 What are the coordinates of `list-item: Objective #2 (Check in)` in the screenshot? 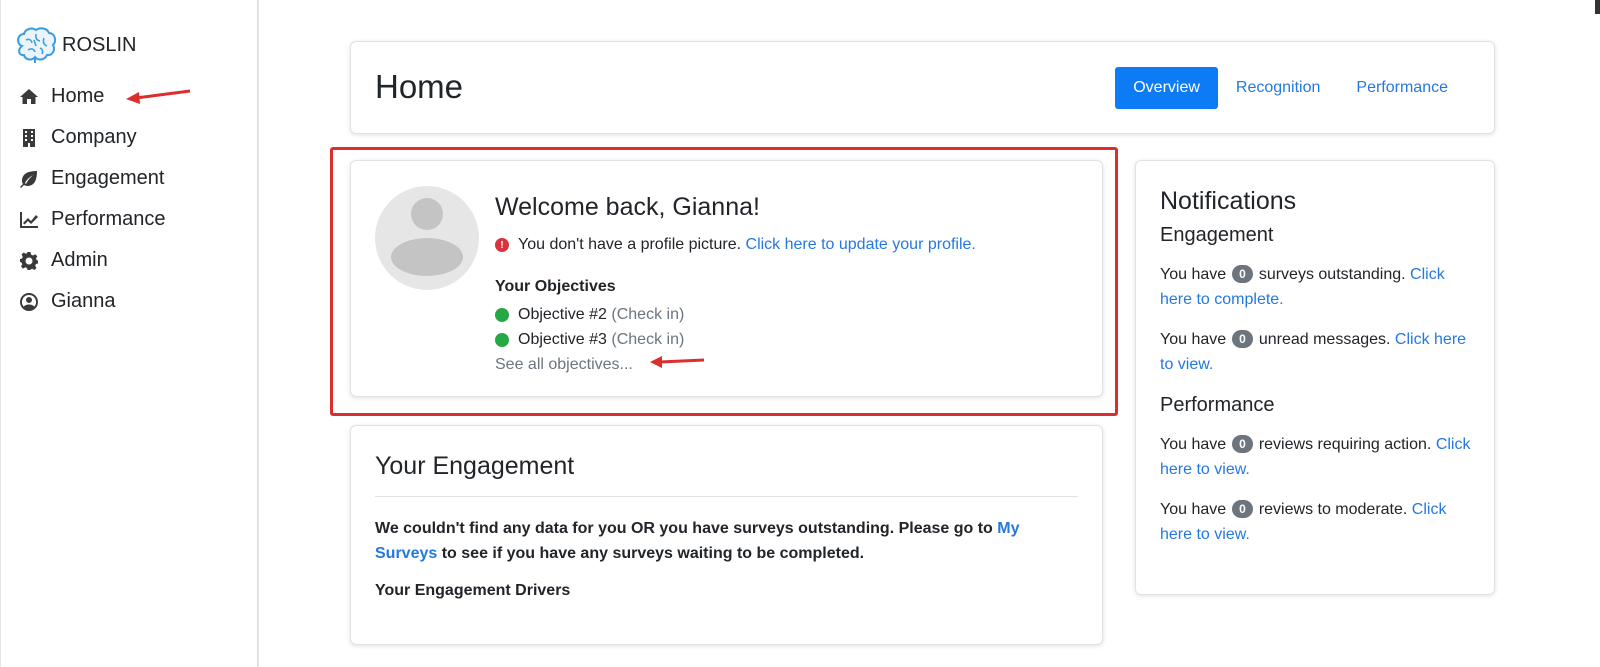 It's located at (589, 314).